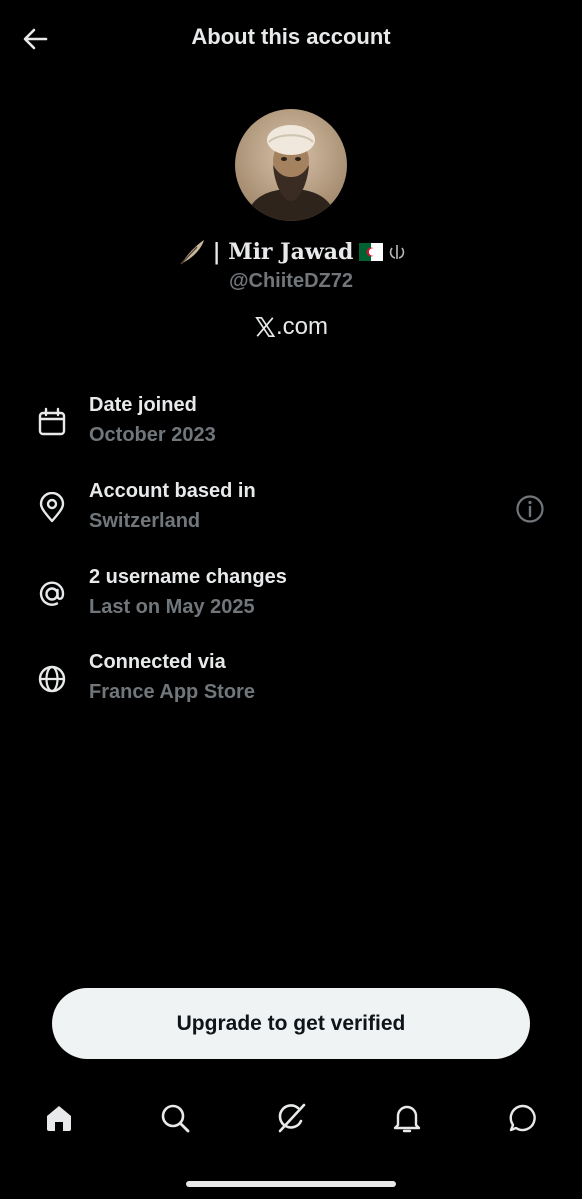 The width and height of the screenshot is (582, 1199). What do you see at coordinates (152, 435) in the screenshot?
I see `detail-value: October 2023` at bounding box center [152, 435].